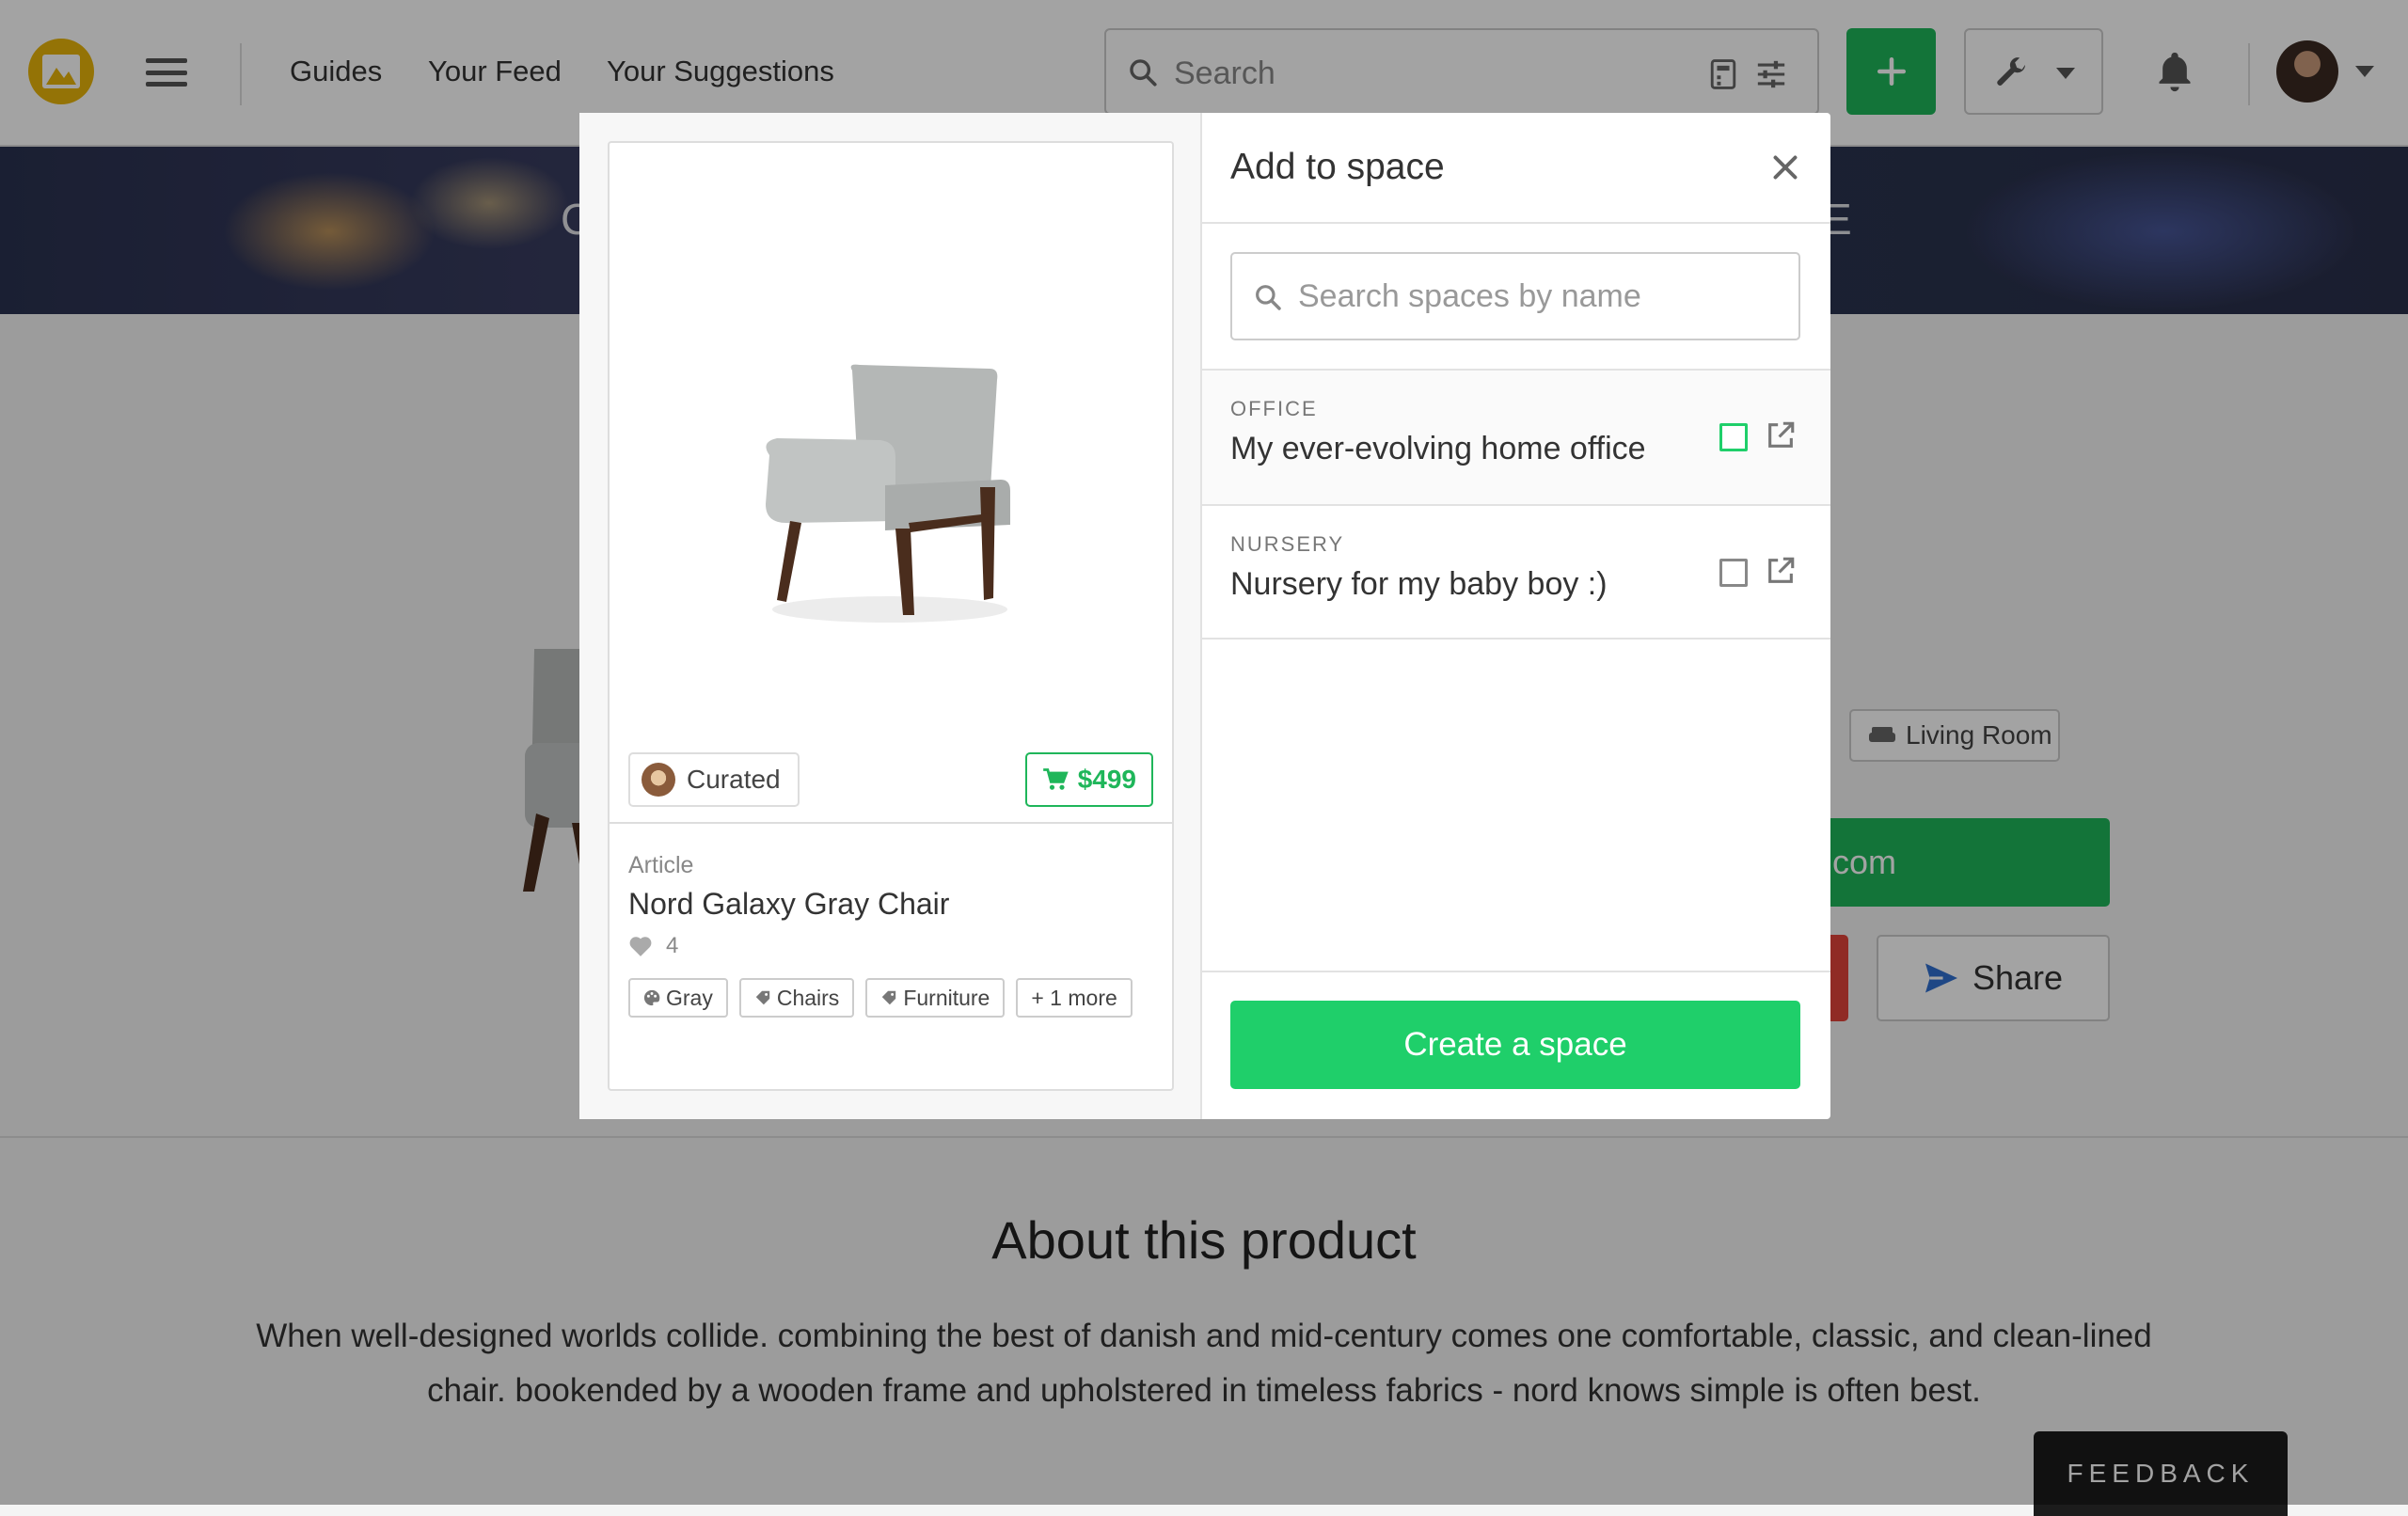 The image size is (2408, 1516). What do you see at coordinates (1470, 296) in the screenshot?
I see `space-search-placeholder: Search spaces by name` at bounding box center [1470, 296].